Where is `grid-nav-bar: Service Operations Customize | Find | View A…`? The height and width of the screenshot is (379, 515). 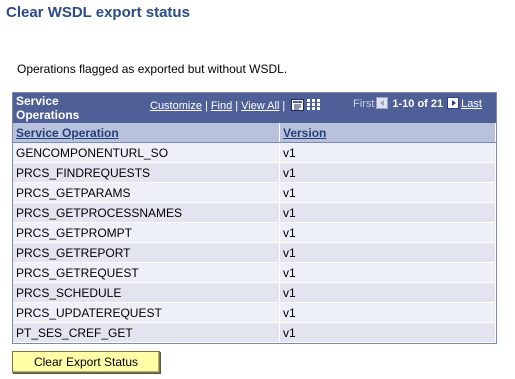 grid-nav-bar: Service Operations Customize | Find | View A… is located at coordinates (254, 108).